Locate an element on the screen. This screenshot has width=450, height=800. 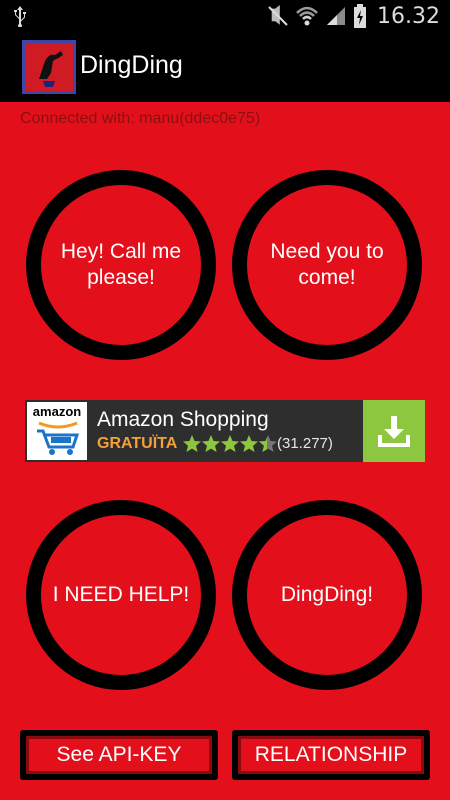
dingding-button: DingDing! is located at coordinates (327, 595).